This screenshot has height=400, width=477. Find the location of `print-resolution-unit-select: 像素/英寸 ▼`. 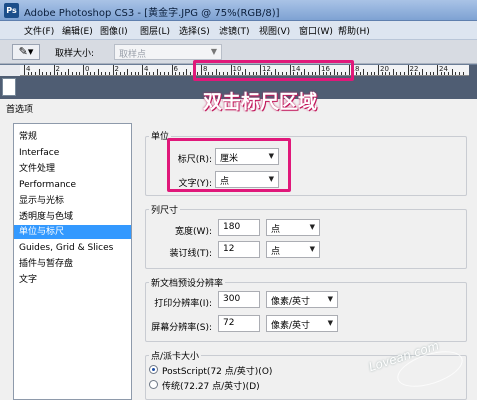

print-resolution-unit-select: 像素/英寸 ▼ is located at coordinates (302, 299).